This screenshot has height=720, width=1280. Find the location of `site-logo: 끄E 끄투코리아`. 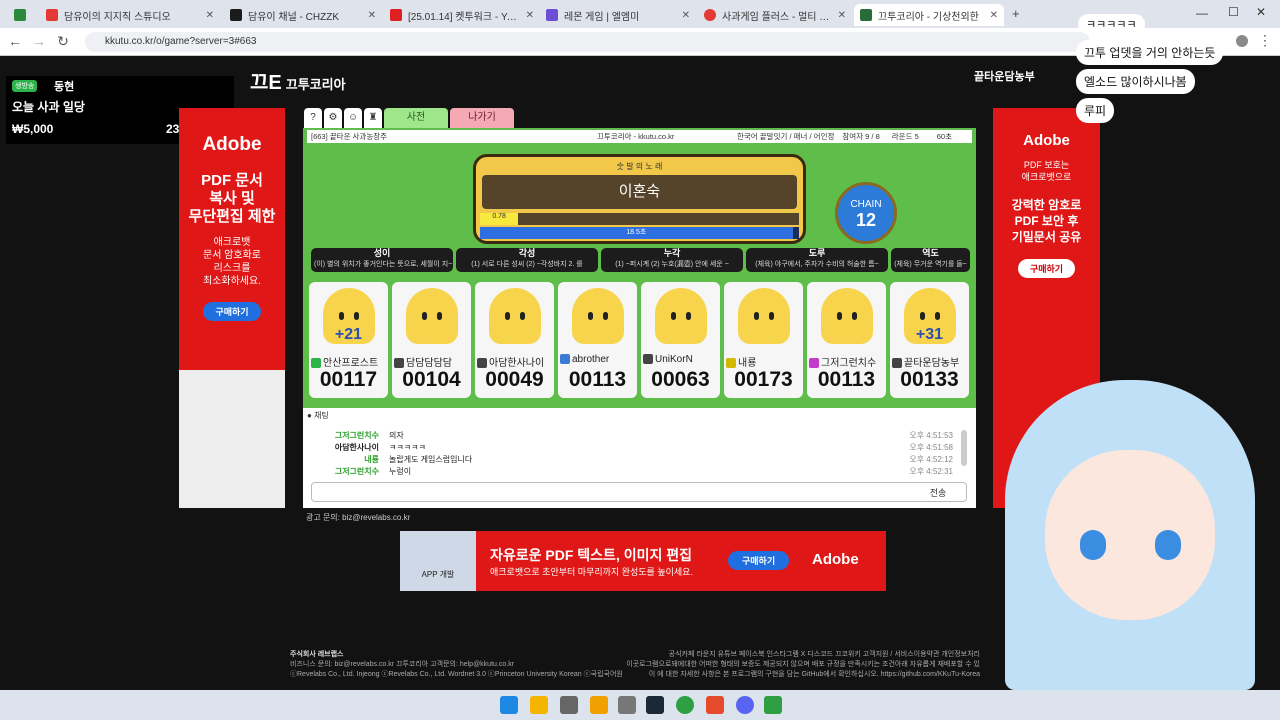

site-logo: 끄E 끄투코리아 is located at coordinates (298, 80).